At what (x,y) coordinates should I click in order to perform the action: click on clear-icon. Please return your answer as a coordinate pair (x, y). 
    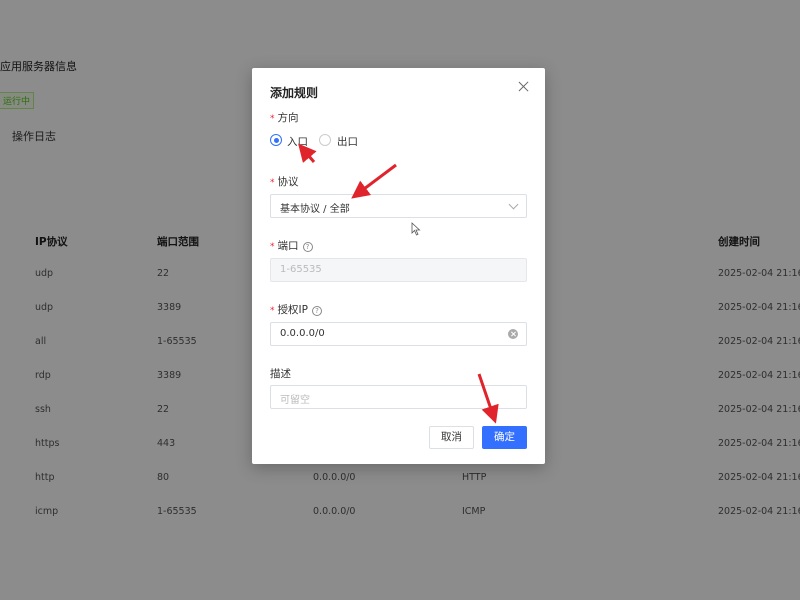
    Looking at the image, I should click on (513, 334).